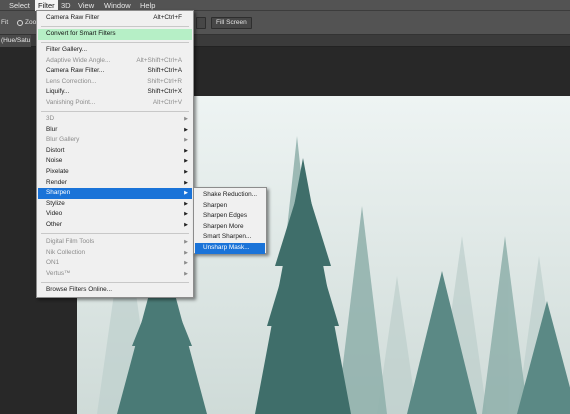  What do you see at coordinates (115, 242) in the screenshot?
I see `menu-item-digital-film-tools: Digital Film Tools ▶` at bounding box center [115, 242].